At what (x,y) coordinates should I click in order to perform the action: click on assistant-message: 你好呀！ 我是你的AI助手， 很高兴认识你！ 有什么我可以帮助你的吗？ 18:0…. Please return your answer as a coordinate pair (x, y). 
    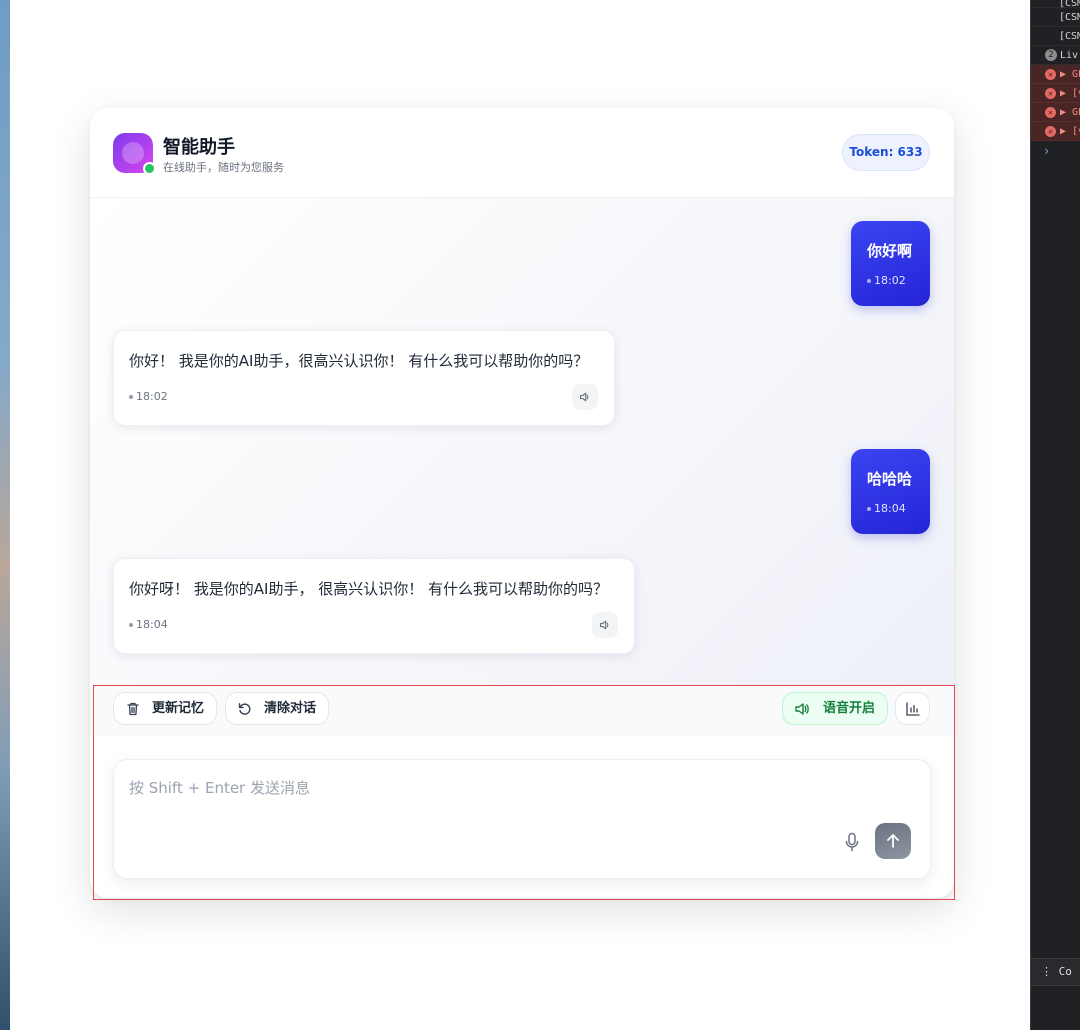
    Looking at the image, I should click on (374, 606).